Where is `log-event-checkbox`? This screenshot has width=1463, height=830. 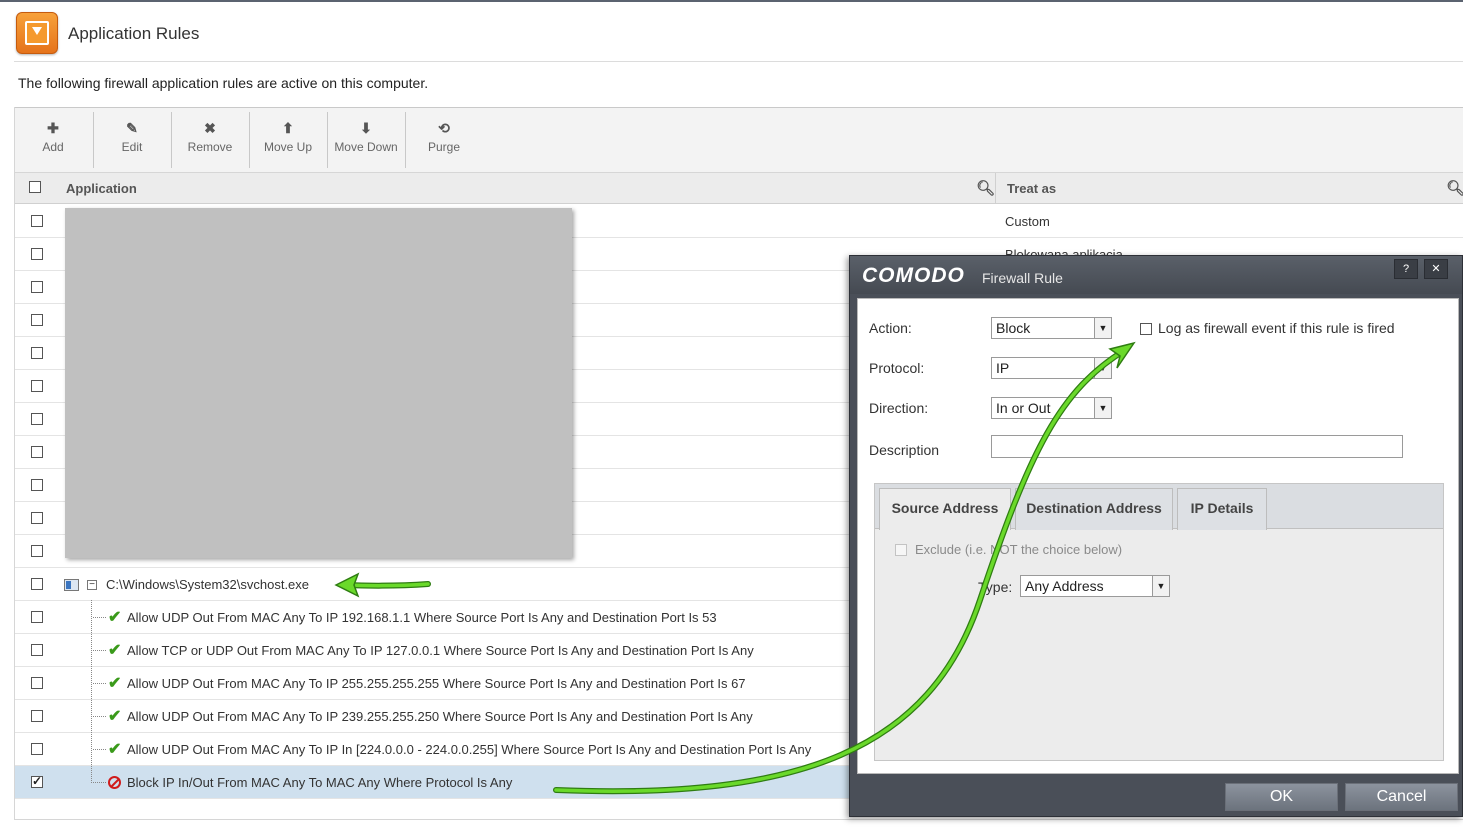
log-event-checkbox is located at coordinates (1146, 329).